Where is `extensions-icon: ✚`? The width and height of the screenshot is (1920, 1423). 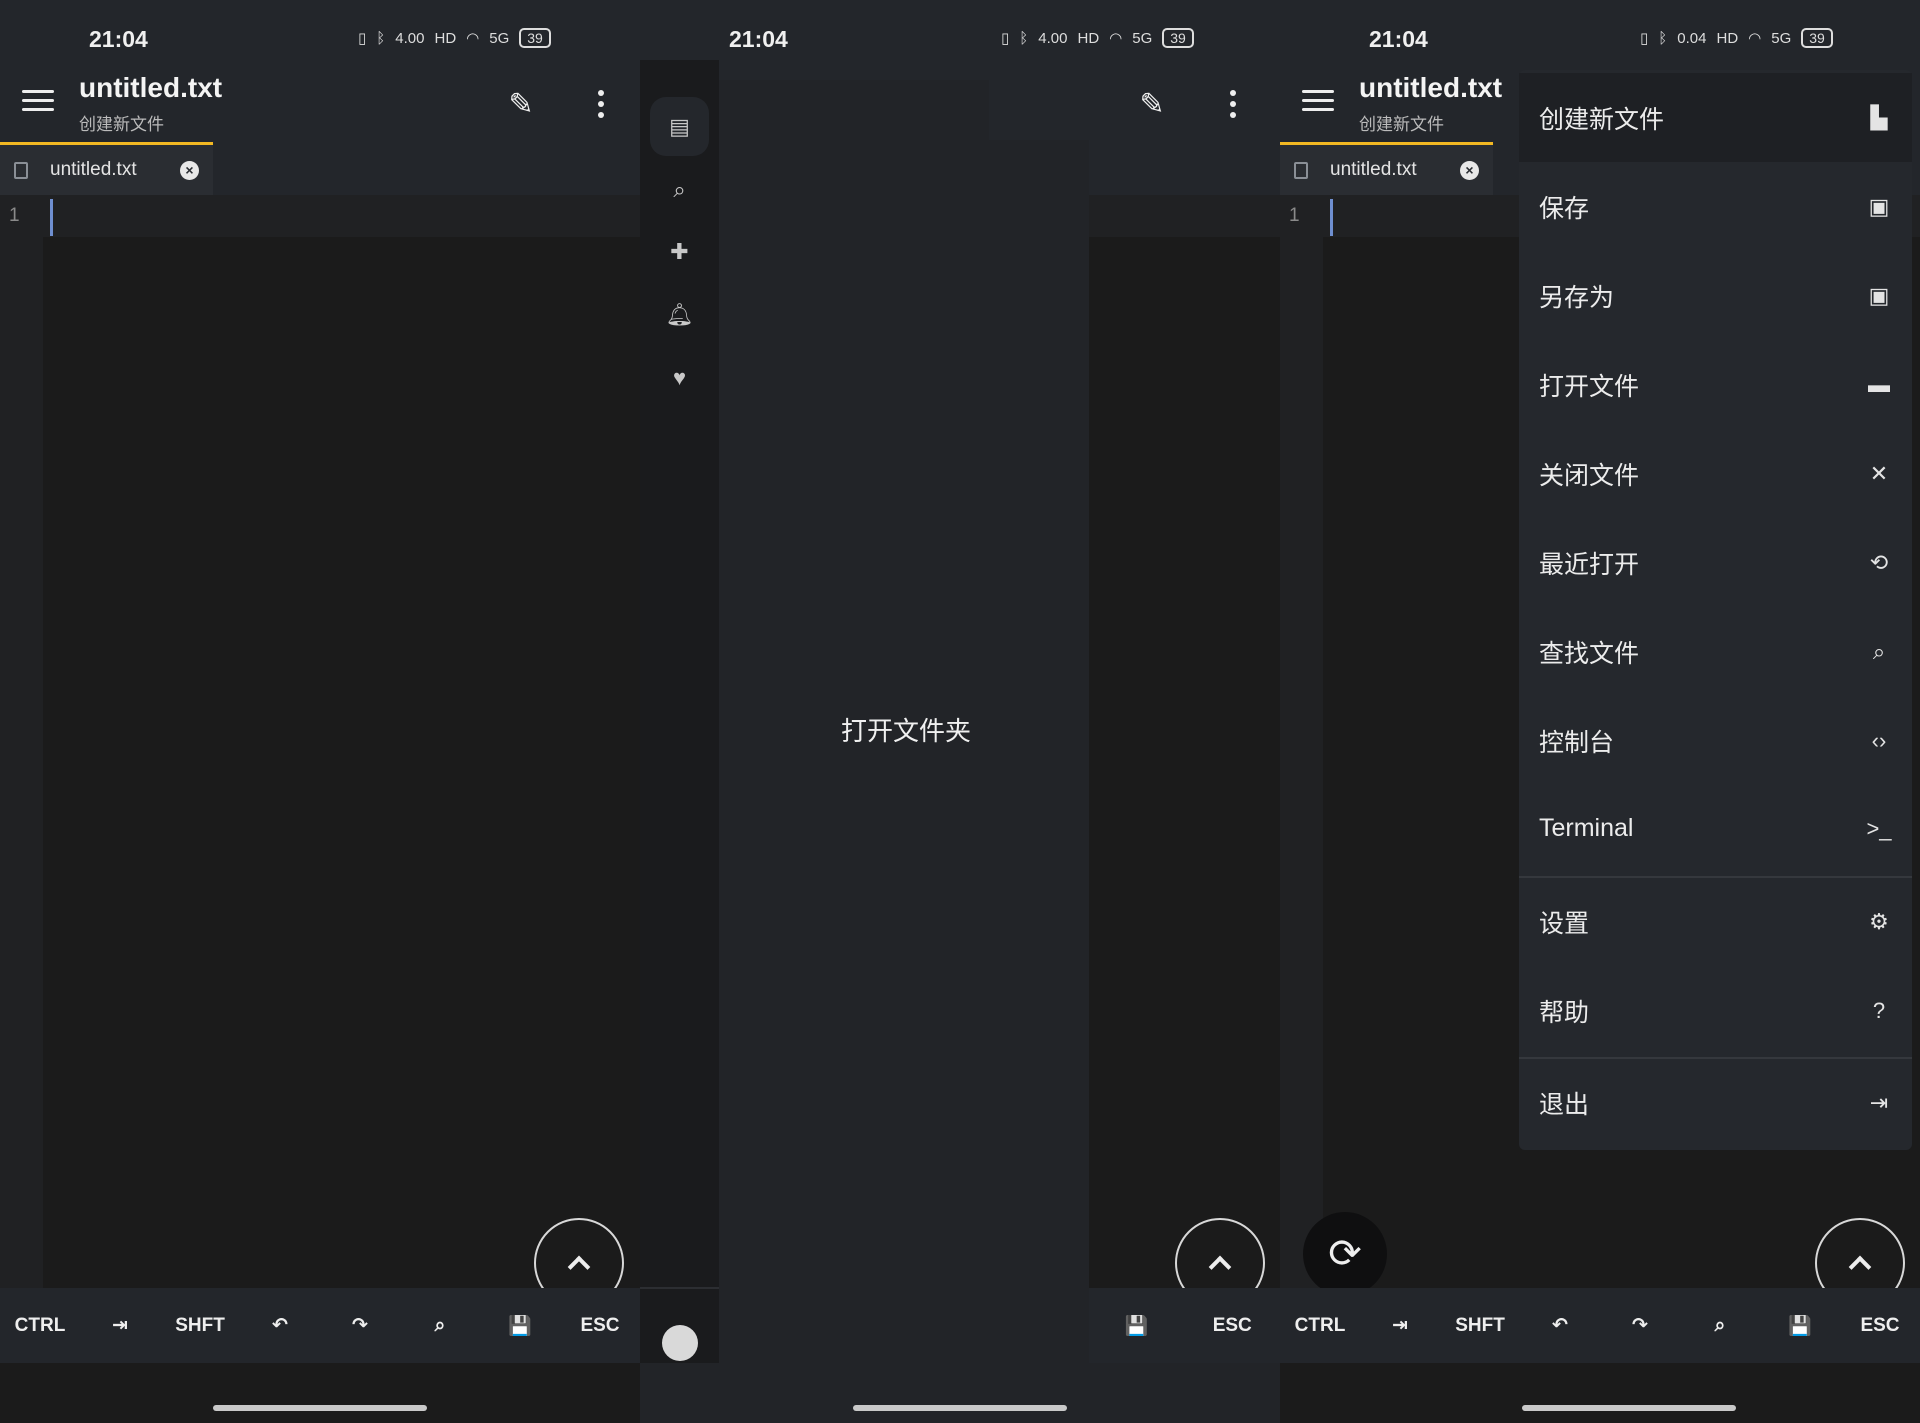
extensions-icon: ✚ is located at coordinates (679, 251).